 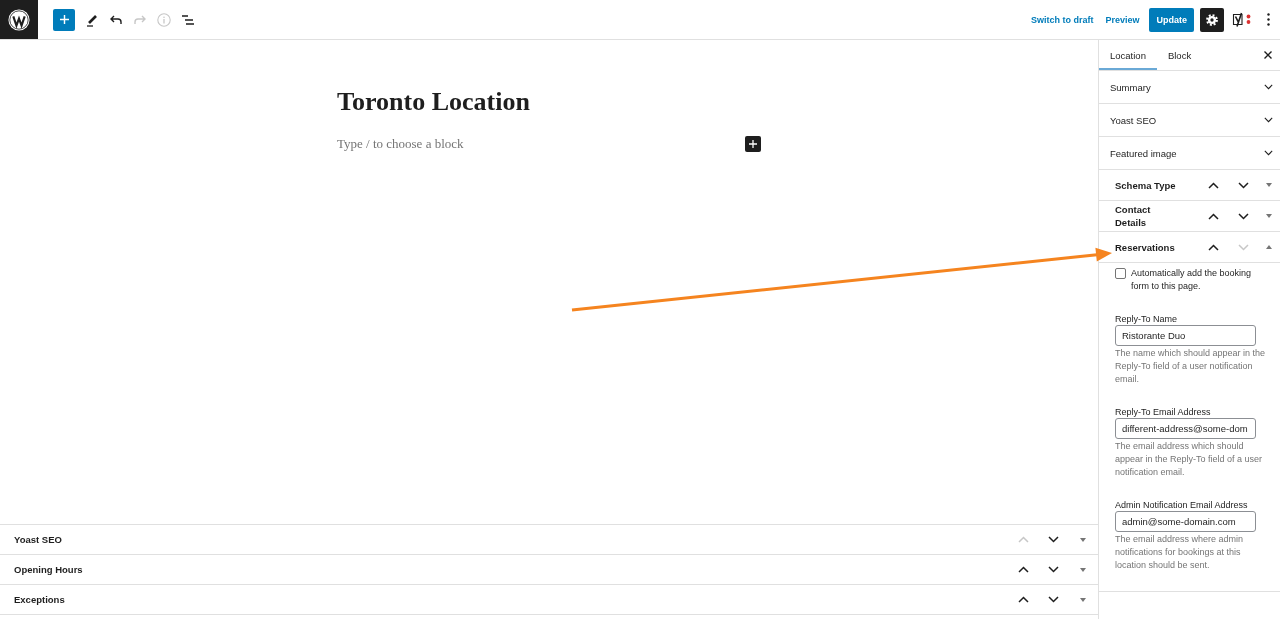 I want to click on field-label: Admin Notification Email Address, so click(x=1182, y=505).